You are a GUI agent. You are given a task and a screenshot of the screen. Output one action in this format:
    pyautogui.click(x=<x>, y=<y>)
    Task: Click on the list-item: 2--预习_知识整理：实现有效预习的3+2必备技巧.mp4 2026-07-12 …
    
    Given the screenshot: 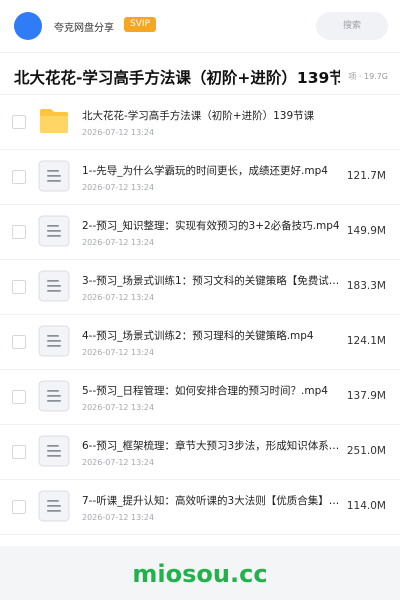 What is the action you would take?
    pyautogui.click(x=200, y=232)
    